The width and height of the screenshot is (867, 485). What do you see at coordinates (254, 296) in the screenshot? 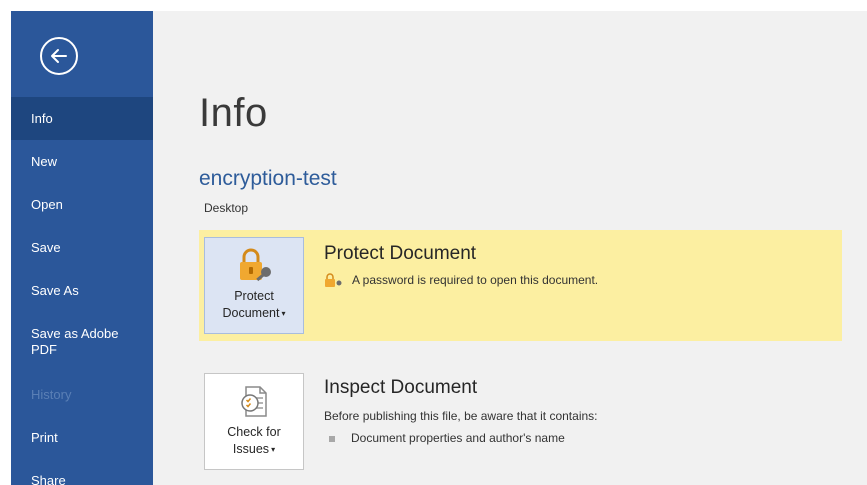
I see `protect-button-line1: Protect` at bounding box center [254, 296].